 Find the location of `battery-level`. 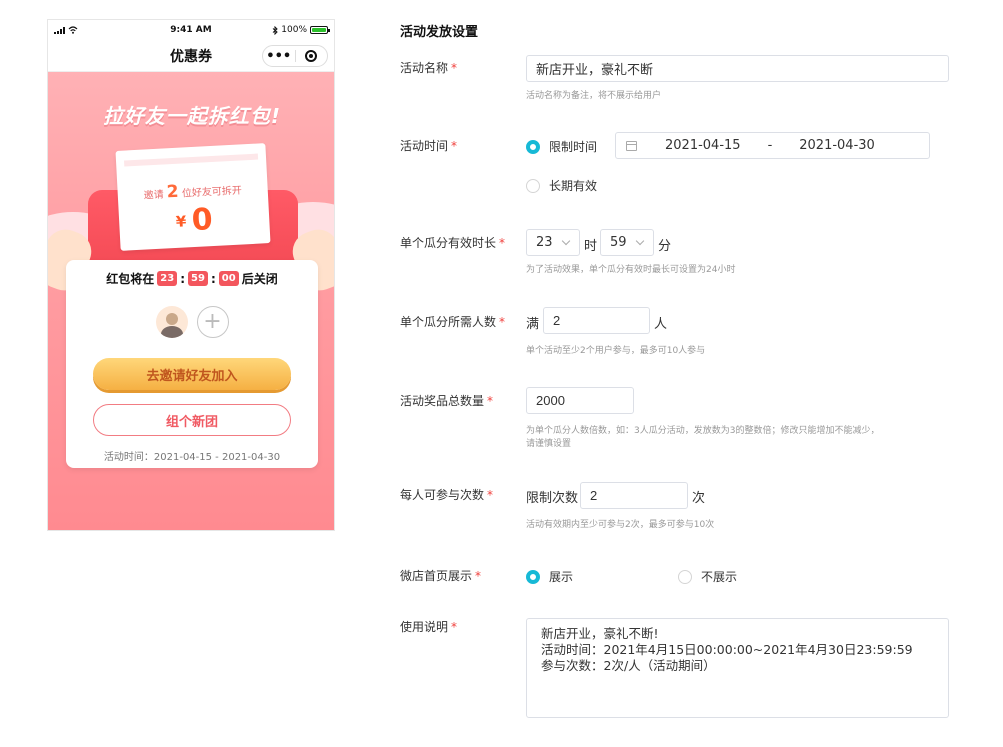

battery-level is located at coordinates (319, 30).